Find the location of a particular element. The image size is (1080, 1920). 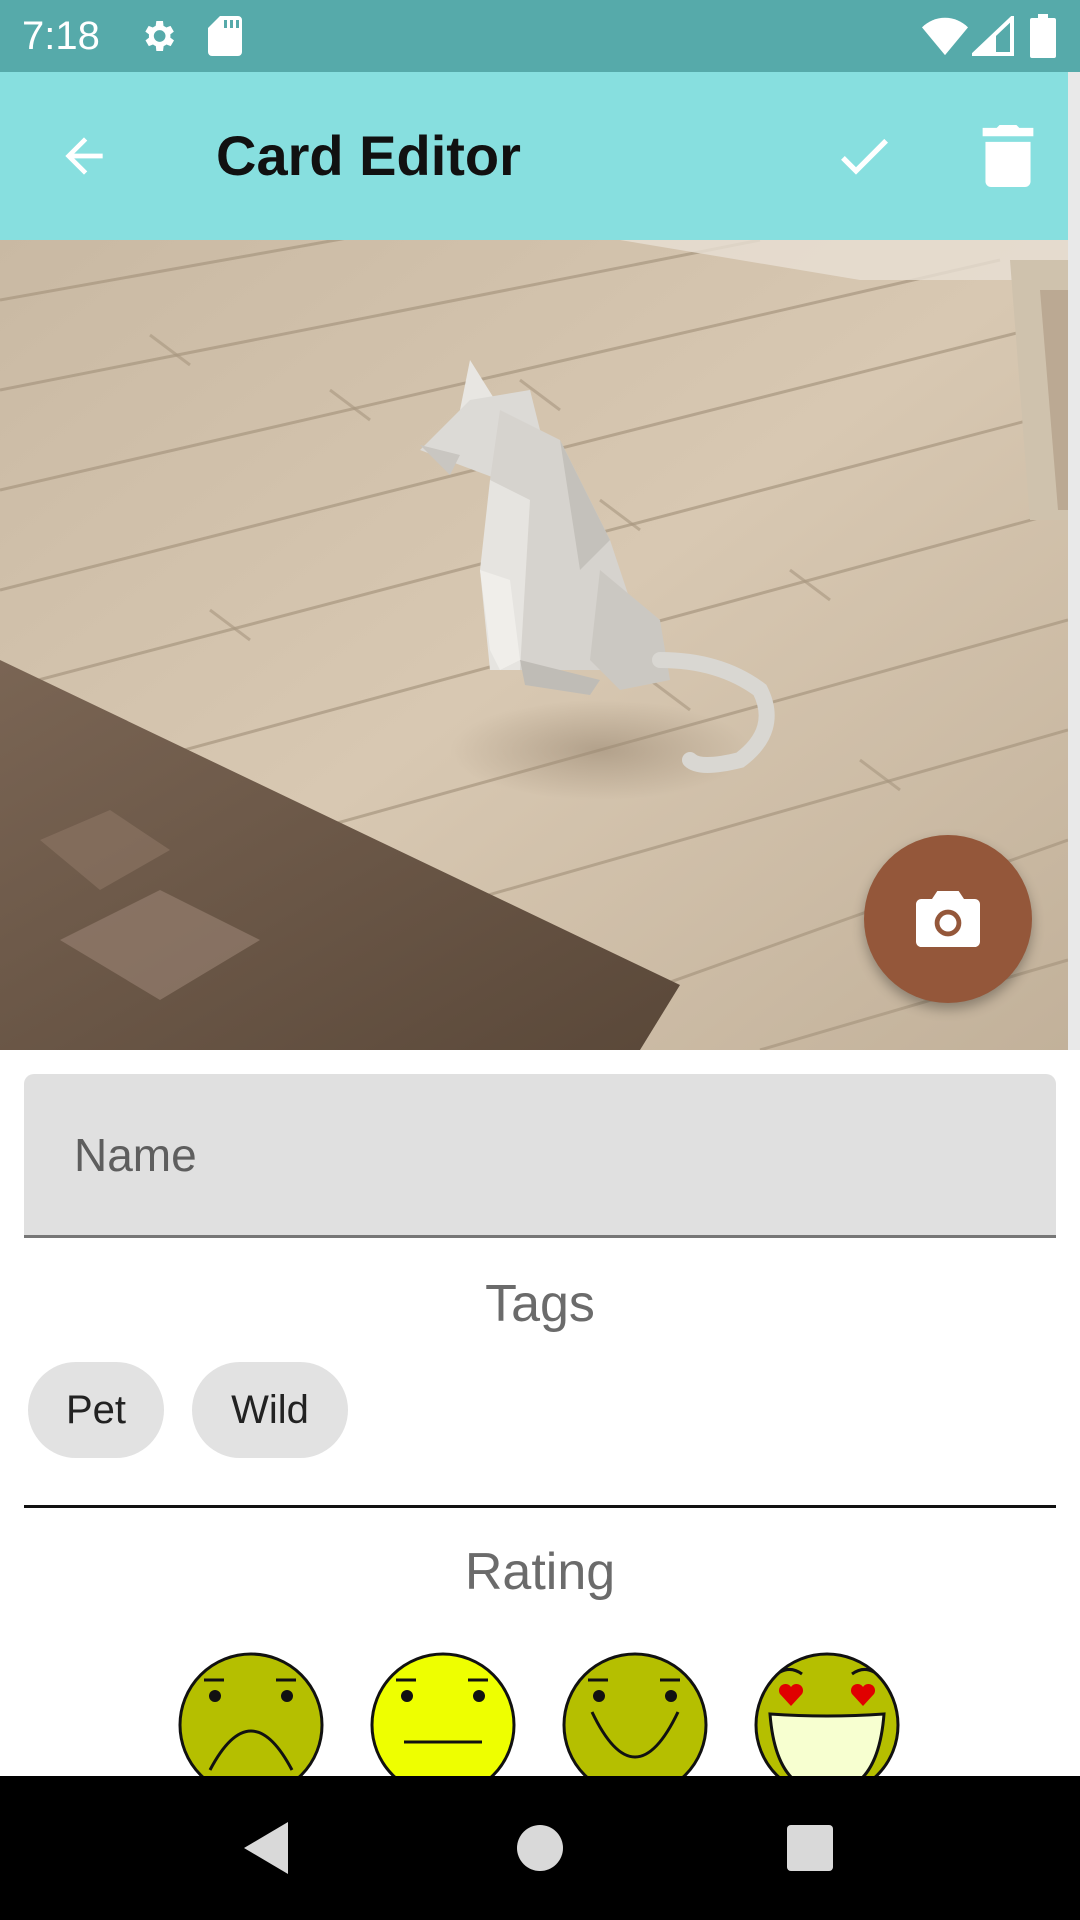

navigation-bar is located at coordinates (540, 1848).